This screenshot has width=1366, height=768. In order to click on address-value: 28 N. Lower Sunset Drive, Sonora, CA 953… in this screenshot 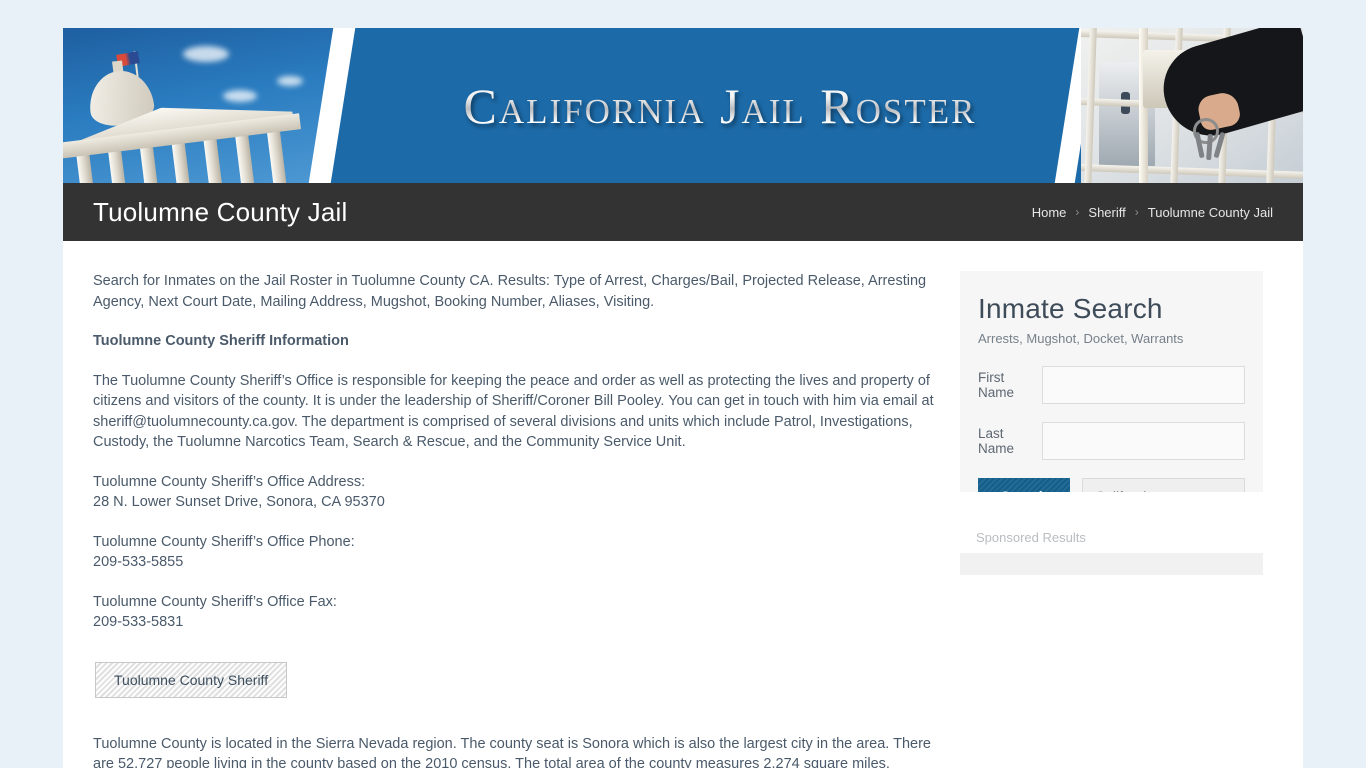, I will do `click(239, 502)`.